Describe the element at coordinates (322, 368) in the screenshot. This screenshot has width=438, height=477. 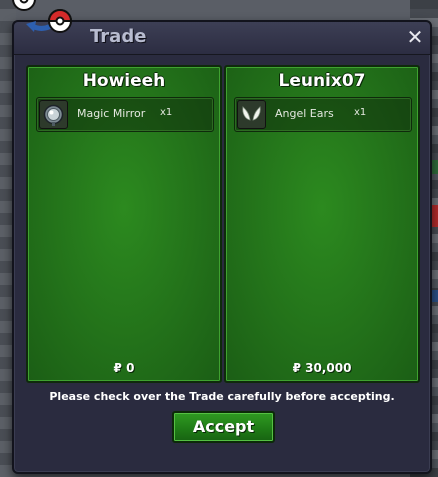
I see `money-offer-right: ₽ 30,000` at that location.